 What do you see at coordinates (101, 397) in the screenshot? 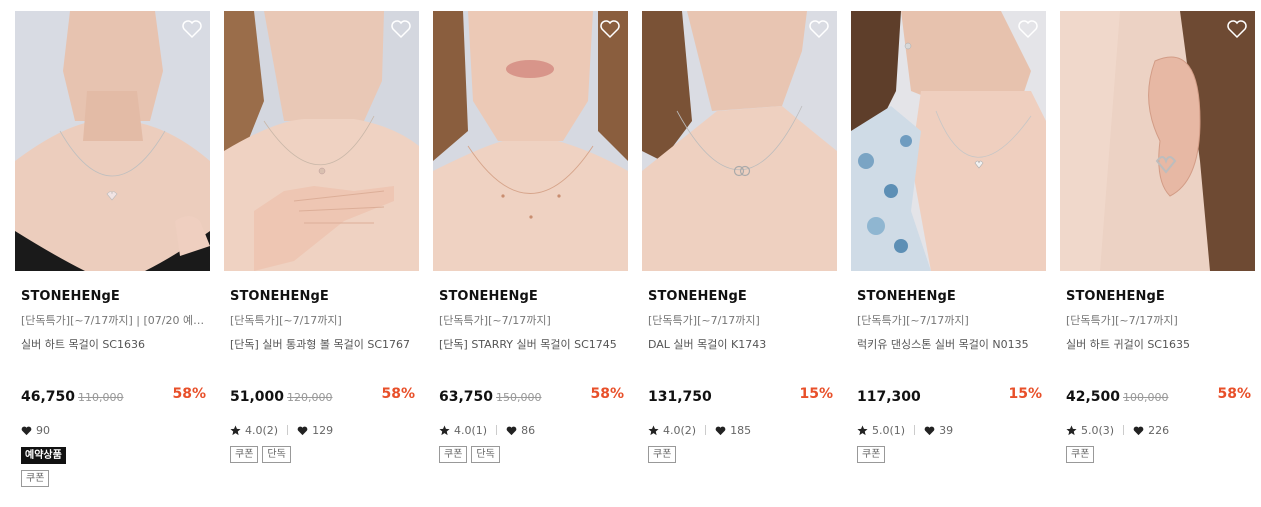
I see `original-price: 110,000` at bounding box center [101, 397].